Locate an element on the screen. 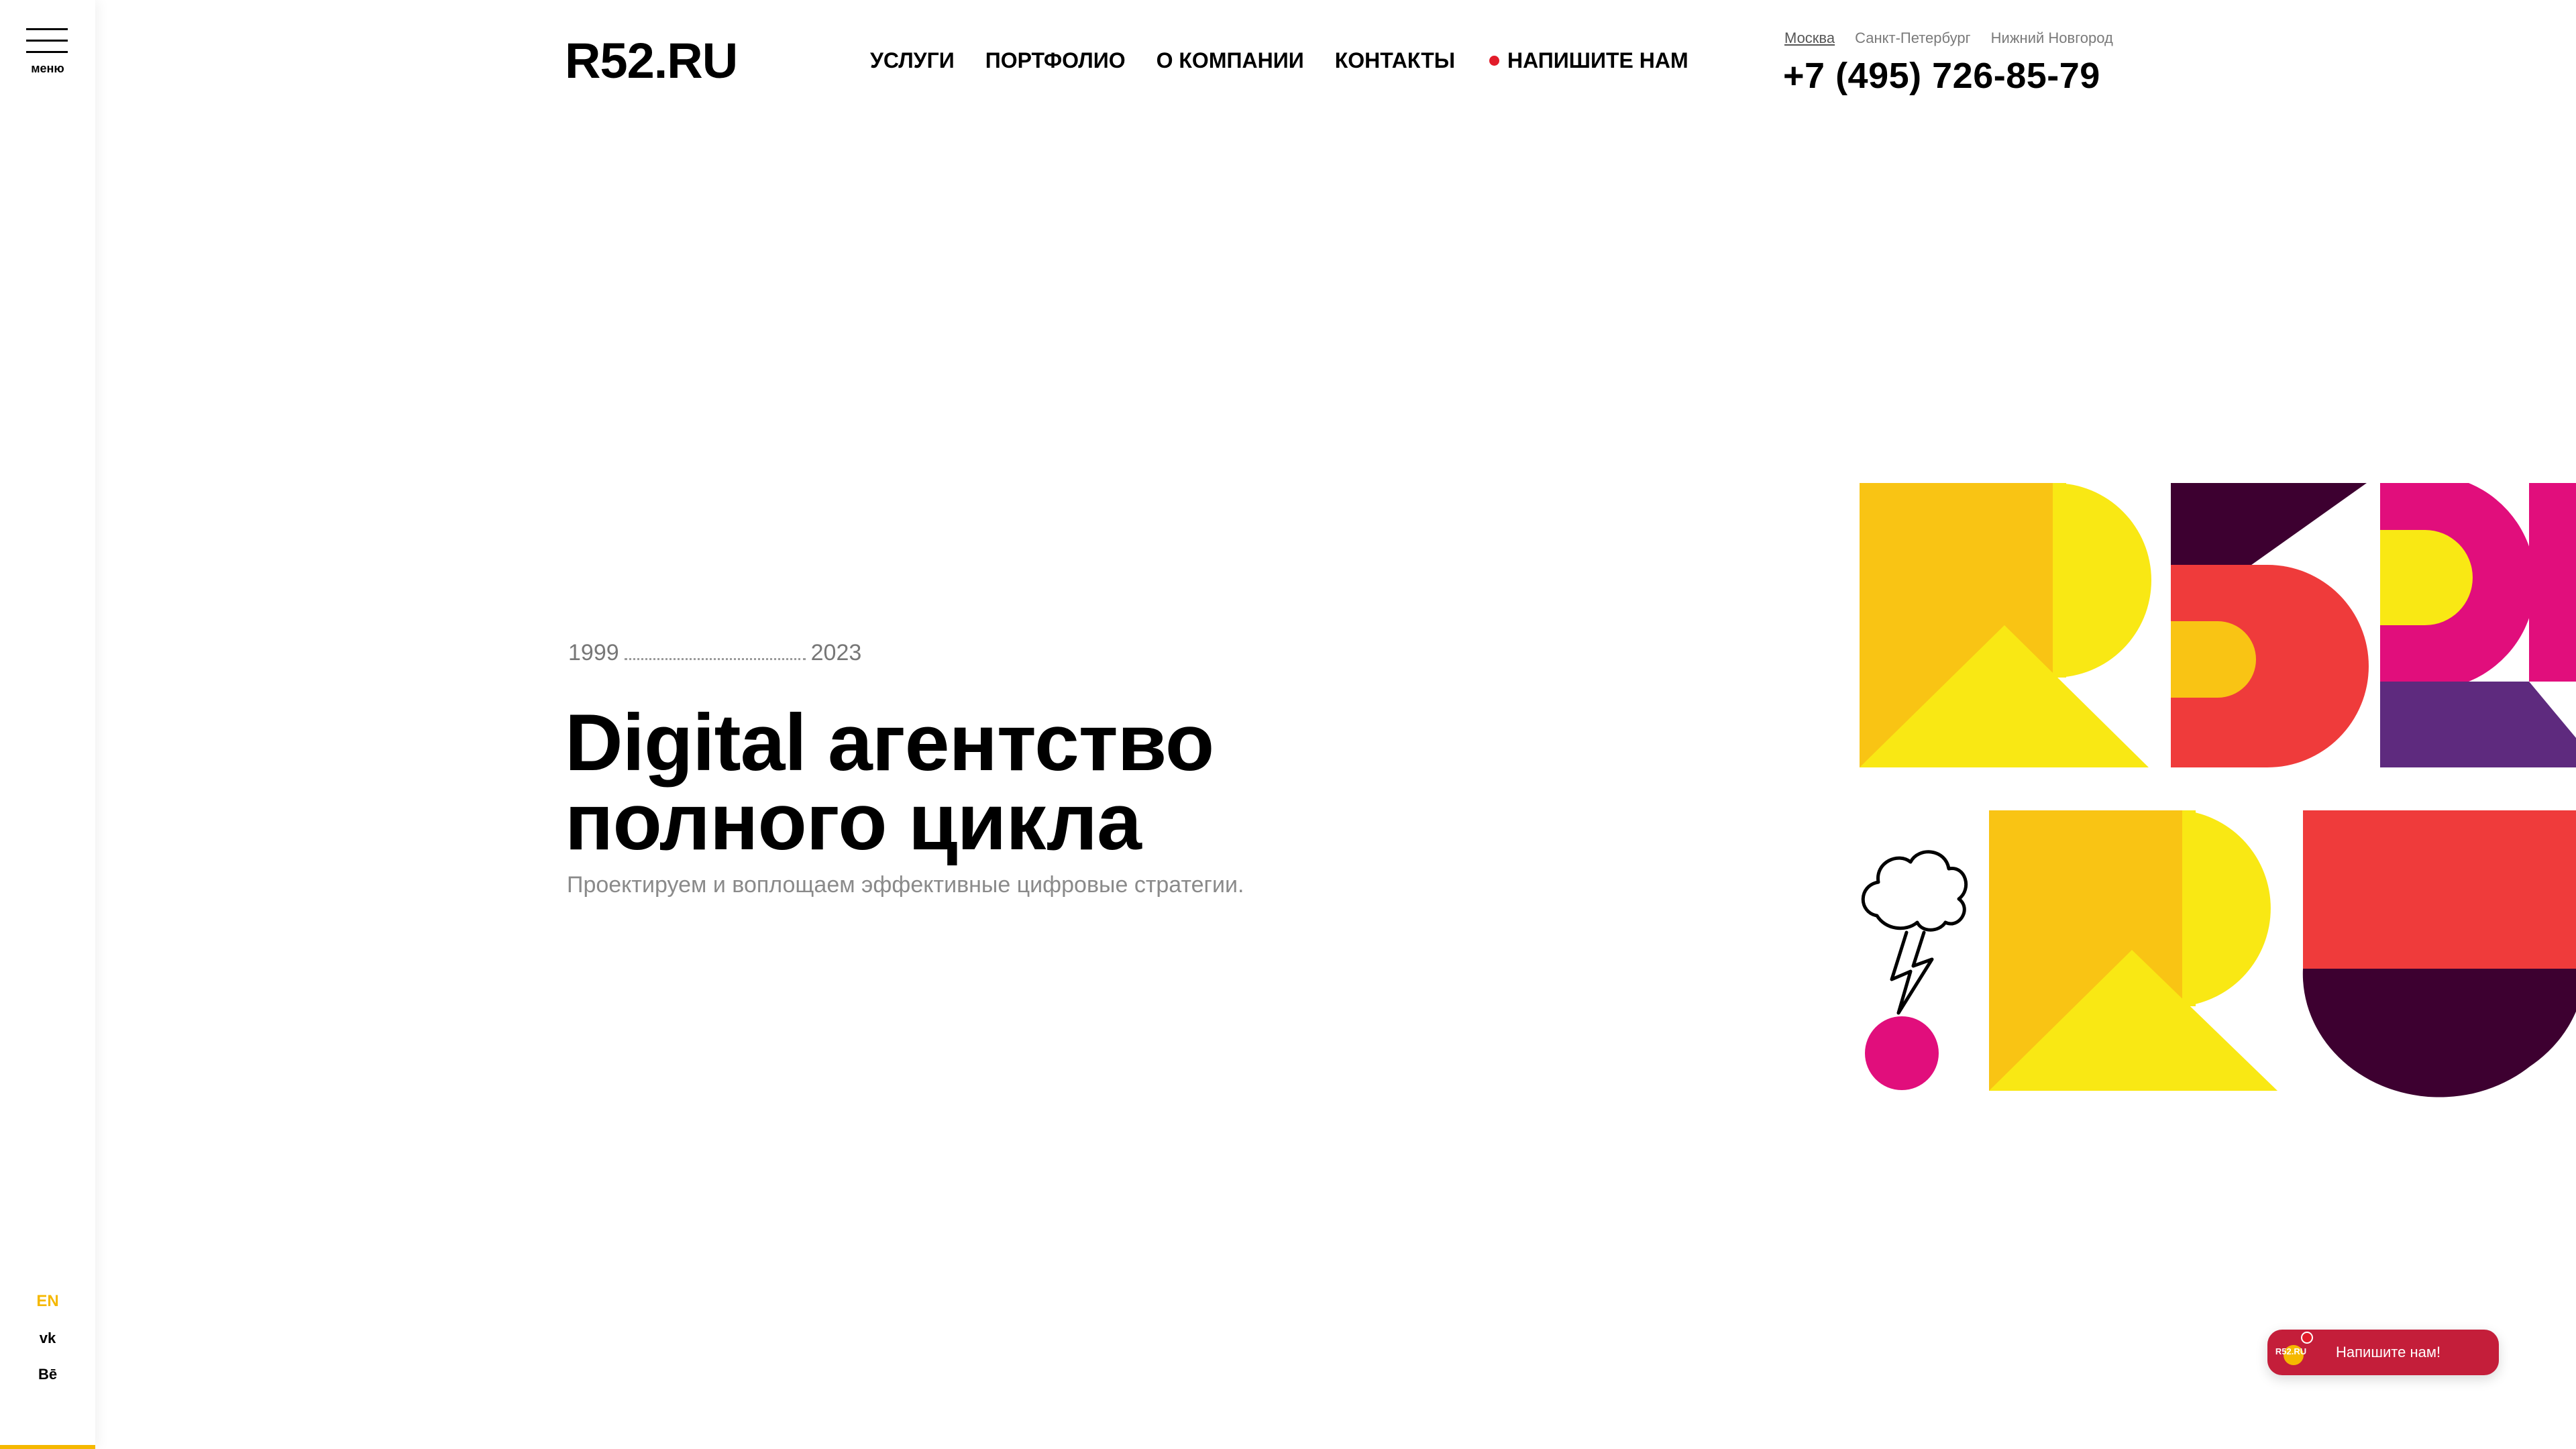 Image resolution: width=2576 pixels, height=1449 pixels. year-start: 1999 is located at coordinates (593, 652).